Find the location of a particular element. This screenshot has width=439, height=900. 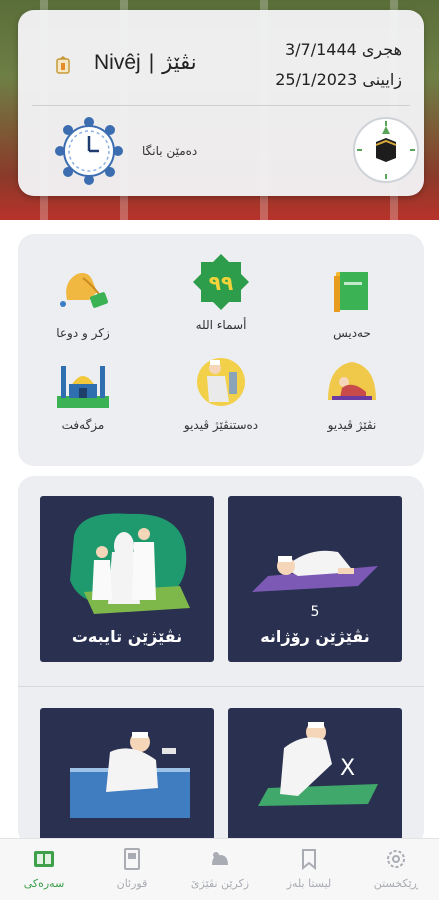

feature-label: زکر و دوعا is located at coordinates (83, 333).